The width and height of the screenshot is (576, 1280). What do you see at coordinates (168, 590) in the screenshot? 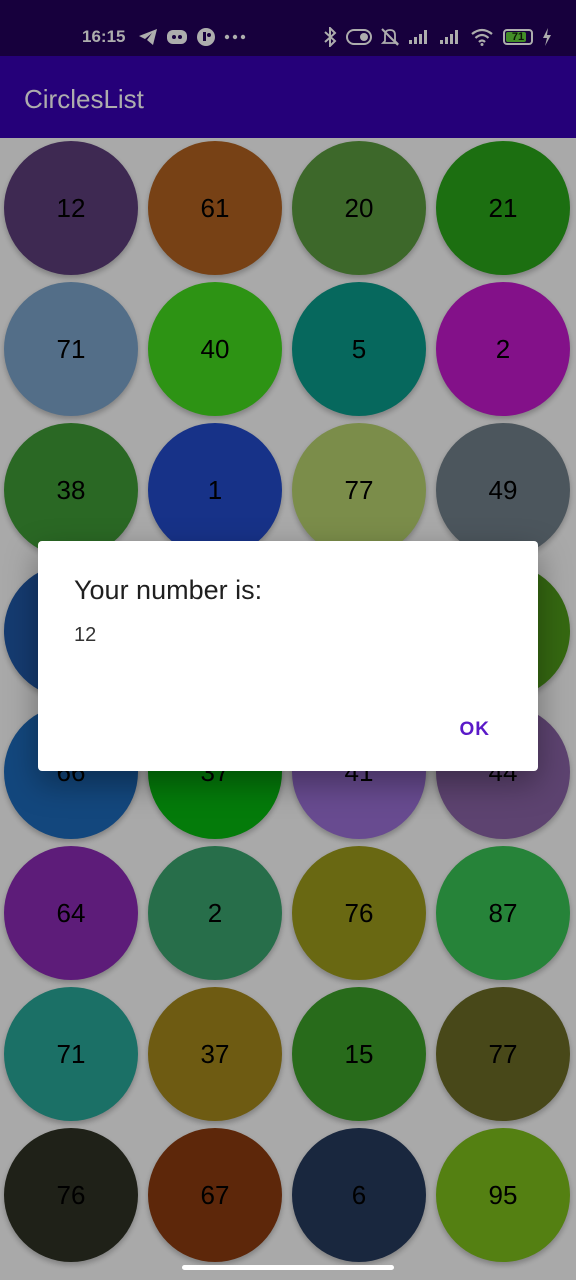
I see `dialog-title: Your number is:` at bounding box center [168, 590].